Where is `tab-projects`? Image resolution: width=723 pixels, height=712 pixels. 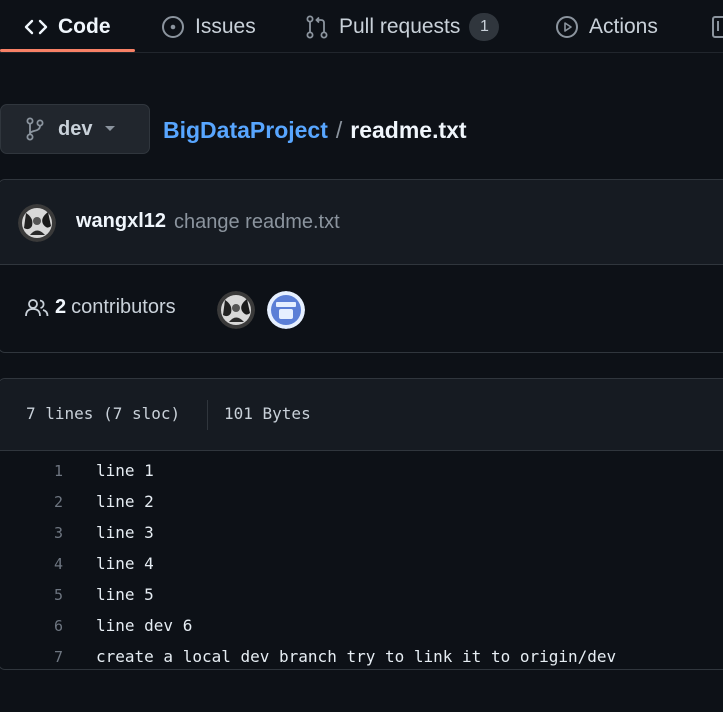 tab-projects is located at coordinates (717, 26).